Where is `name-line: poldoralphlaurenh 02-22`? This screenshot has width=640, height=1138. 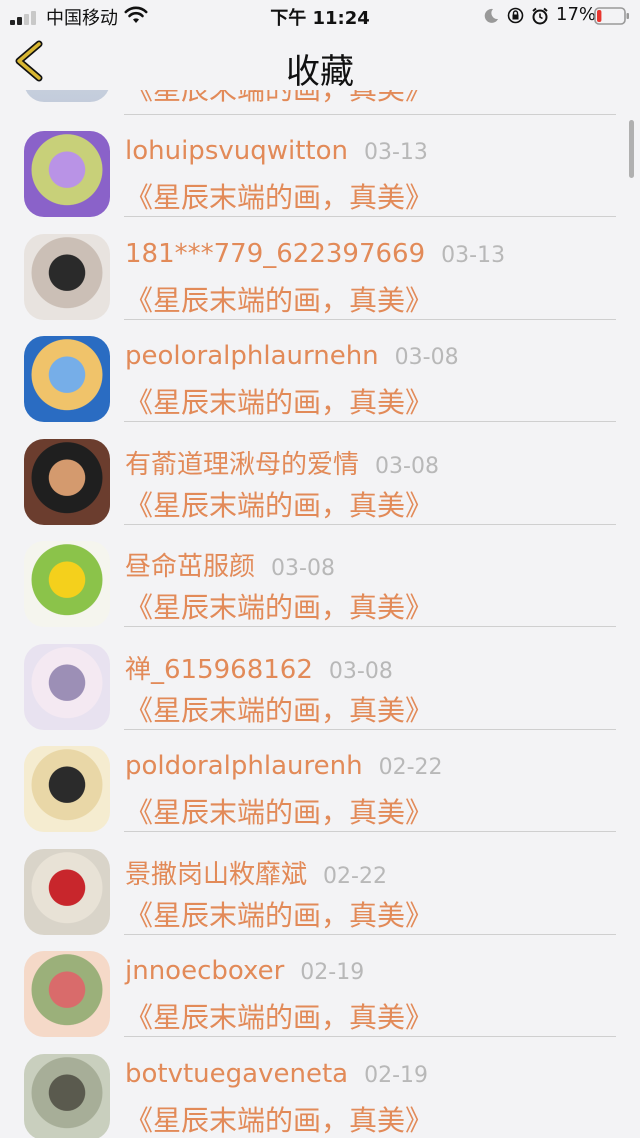 name-line: poldoralphlaurenh 02-22 is located at coordinates (284, 766).